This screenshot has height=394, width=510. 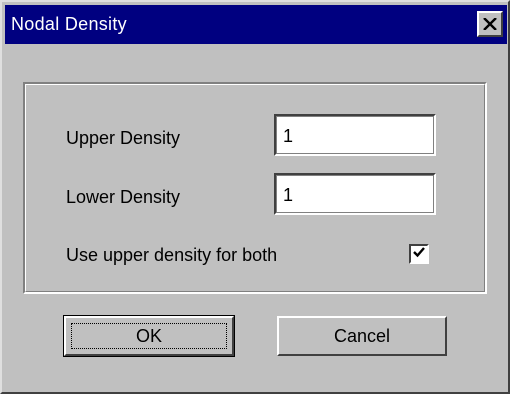 What do you see at coordinates (172, 255) in the screenshot?
I see `use-upper-density-label: Use upper density for both` at bounding box center [172, 255].